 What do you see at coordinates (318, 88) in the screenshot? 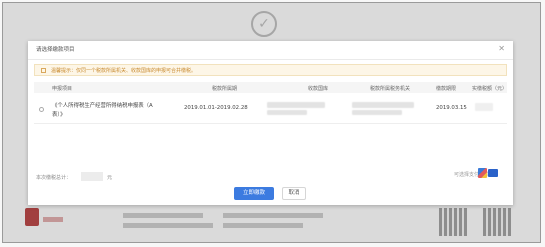
I see `column-header-treasury: 收款国库` at bounding box center [318, 88].